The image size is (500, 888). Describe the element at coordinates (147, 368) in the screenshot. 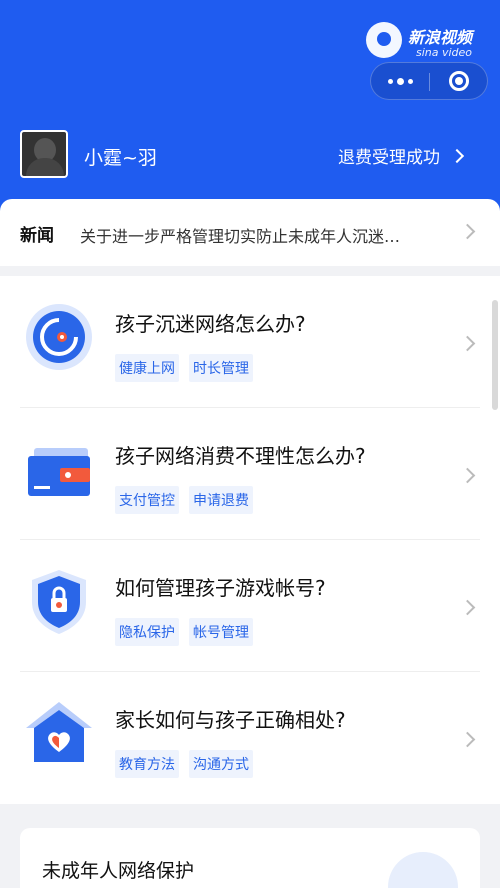

I see `tag: 健康上网` at that location.